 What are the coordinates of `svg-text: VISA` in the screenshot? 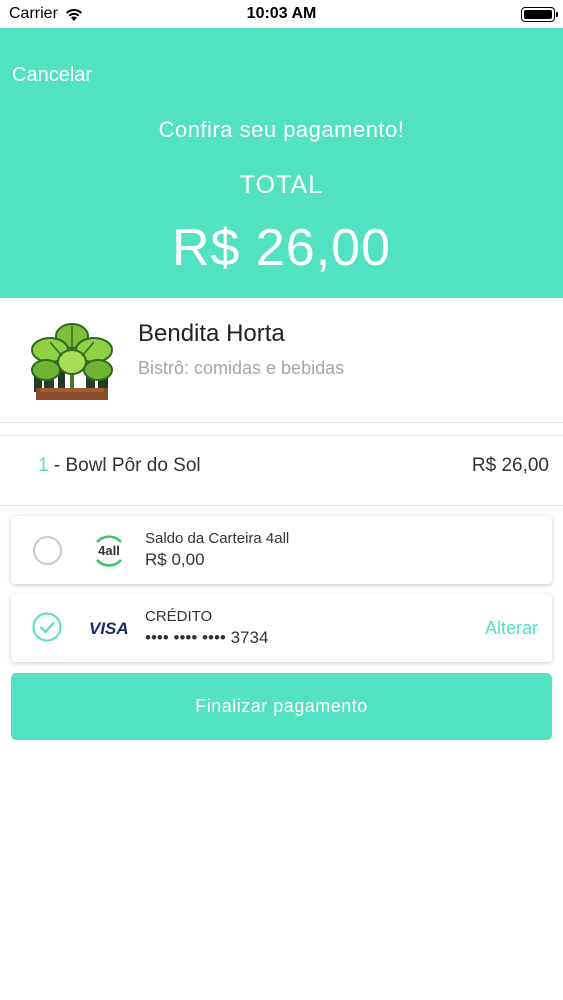 It's located at (109, 628).